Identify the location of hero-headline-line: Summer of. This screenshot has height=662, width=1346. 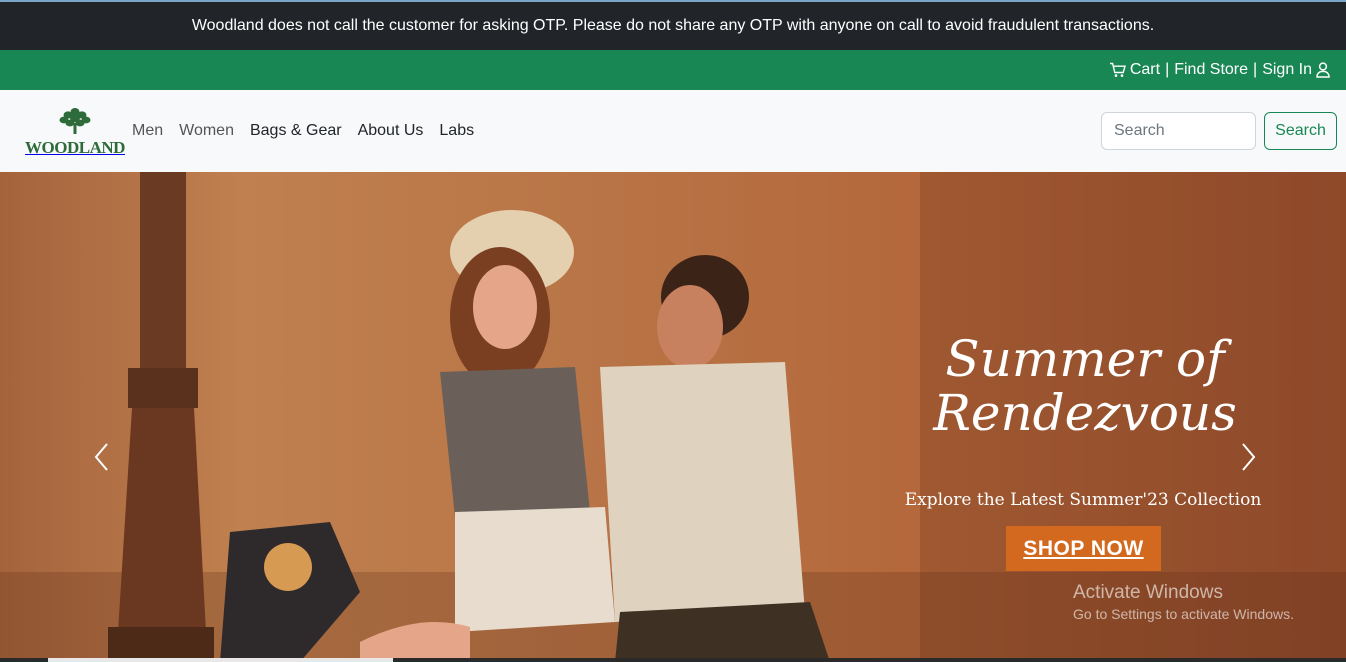
(1085, 359).